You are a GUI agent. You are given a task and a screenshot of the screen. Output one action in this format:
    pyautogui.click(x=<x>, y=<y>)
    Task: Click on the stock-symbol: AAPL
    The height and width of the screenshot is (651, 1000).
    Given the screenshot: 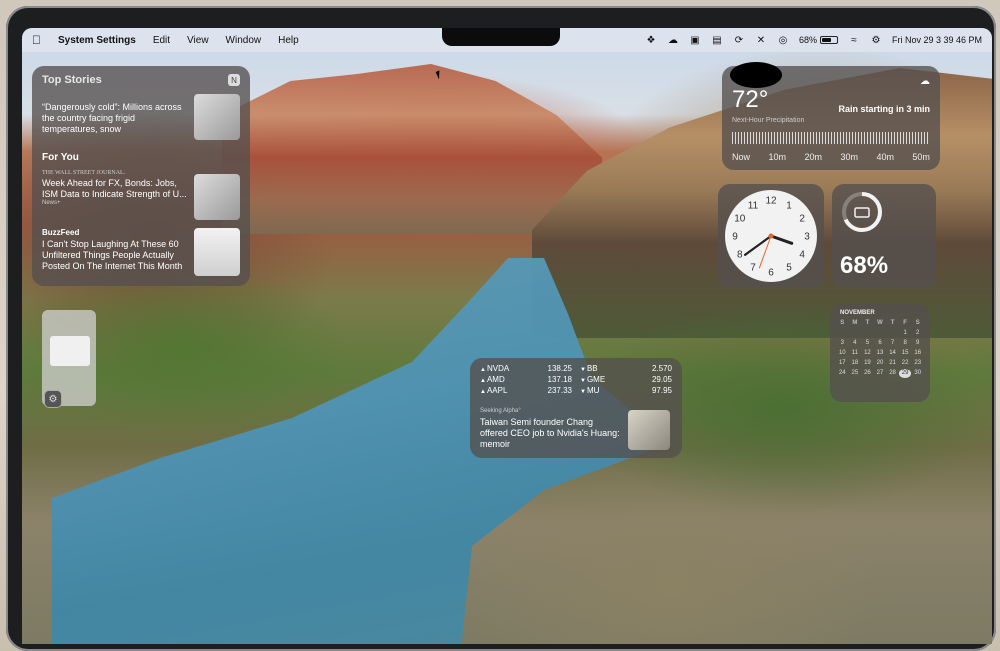 What is the action you would take?
    pyautogui.click(x=493, y=391)
    